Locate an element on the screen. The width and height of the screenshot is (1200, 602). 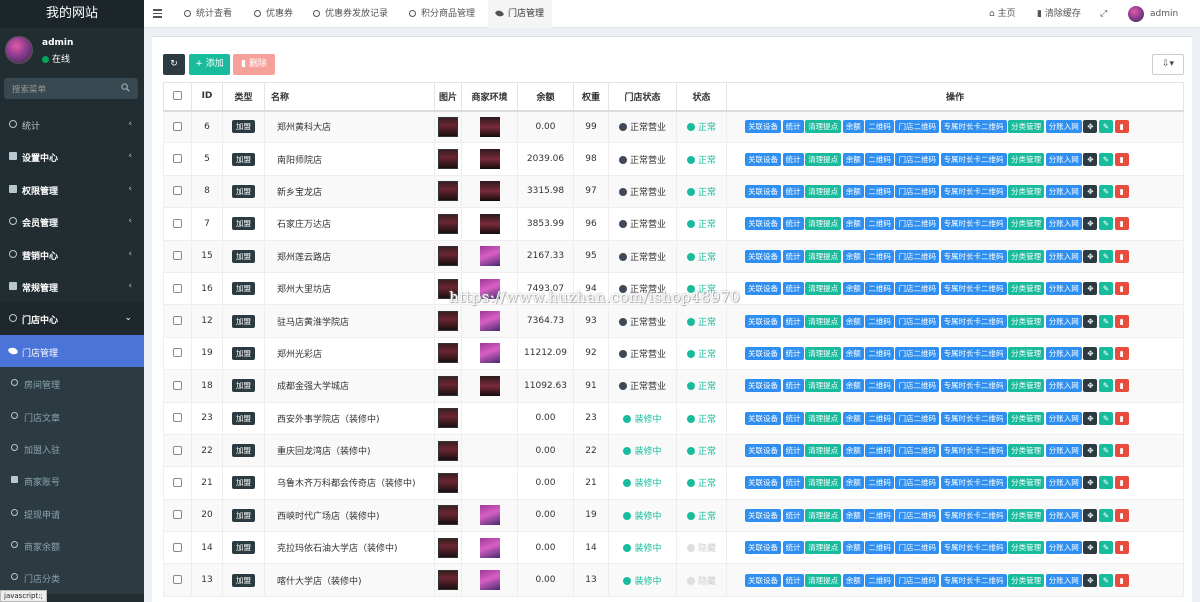
sidebar-item-stats: 统计 ‹ is located at coordinates (72, 124).